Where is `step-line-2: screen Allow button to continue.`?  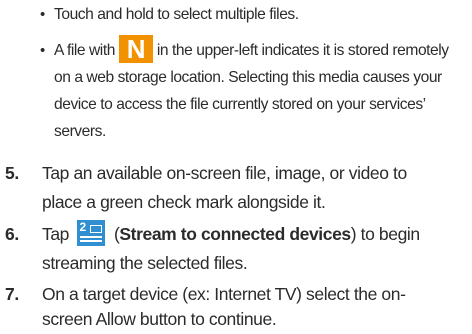 step-line-2: screen Allow button to continue. is located at coordinates (159, 319).